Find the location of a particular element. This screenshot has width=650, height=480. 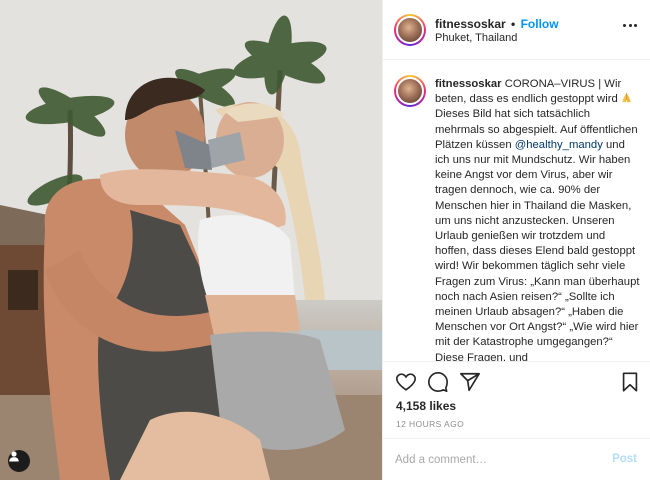

likes-count: 4,158 likes is located at coordinates (426, 406).